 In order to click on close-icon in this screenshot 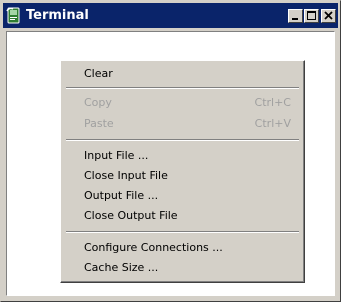, I will do `click(328, 15)`.